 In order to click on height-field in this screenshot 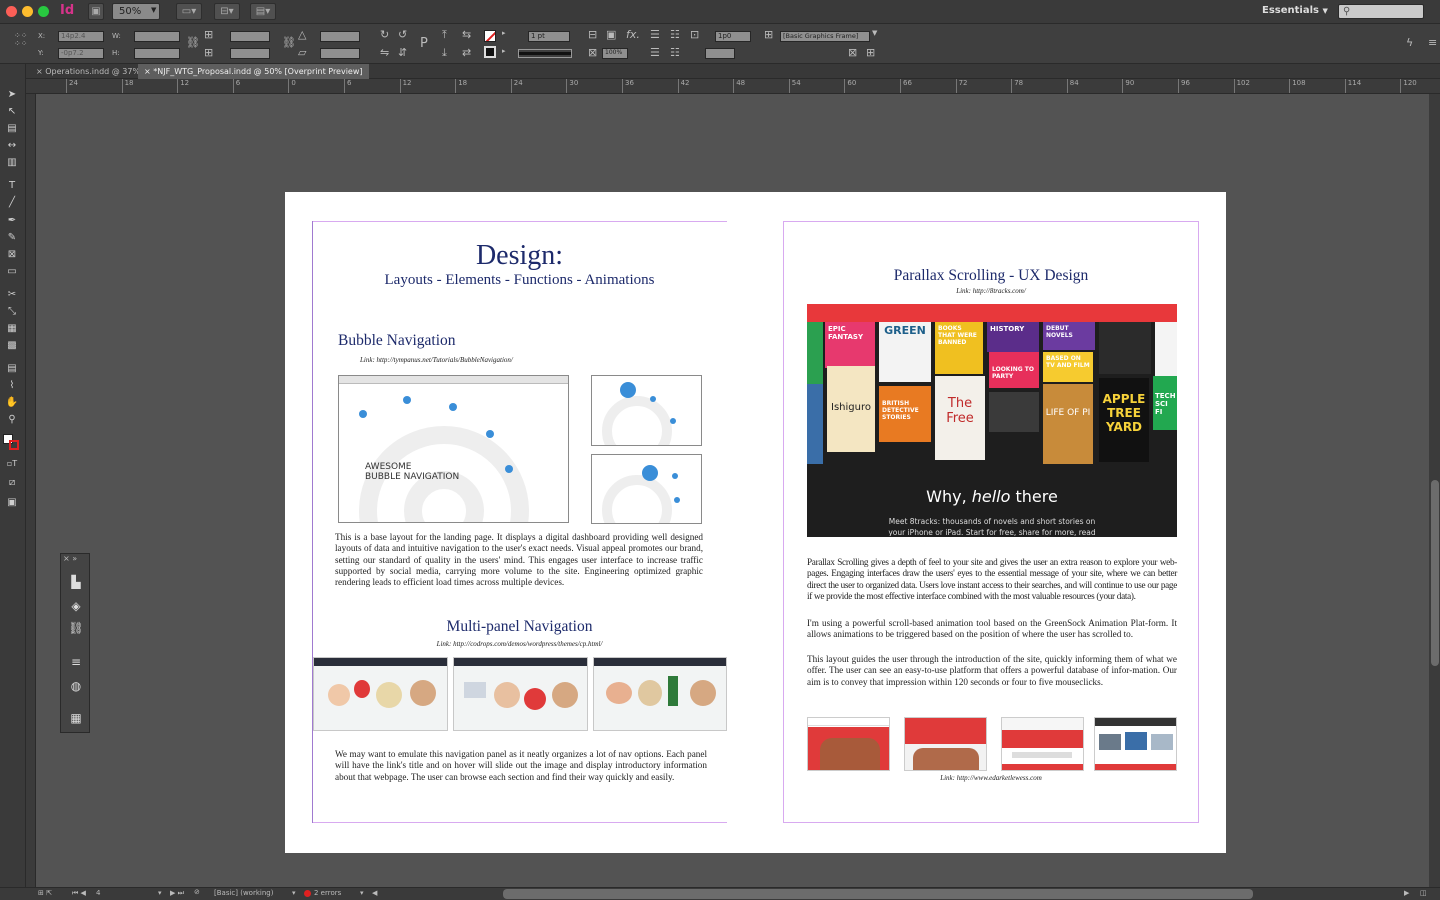, I will do `click(157, 53)`.